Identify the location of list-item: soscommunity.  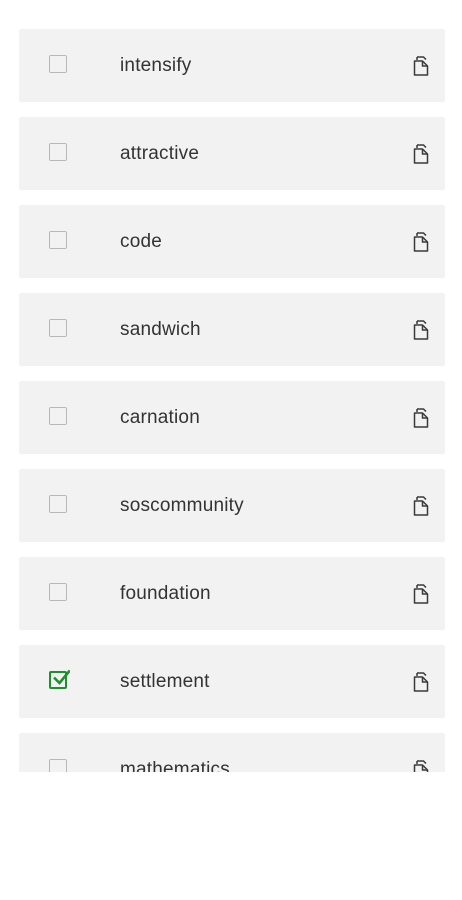
(232, 505).